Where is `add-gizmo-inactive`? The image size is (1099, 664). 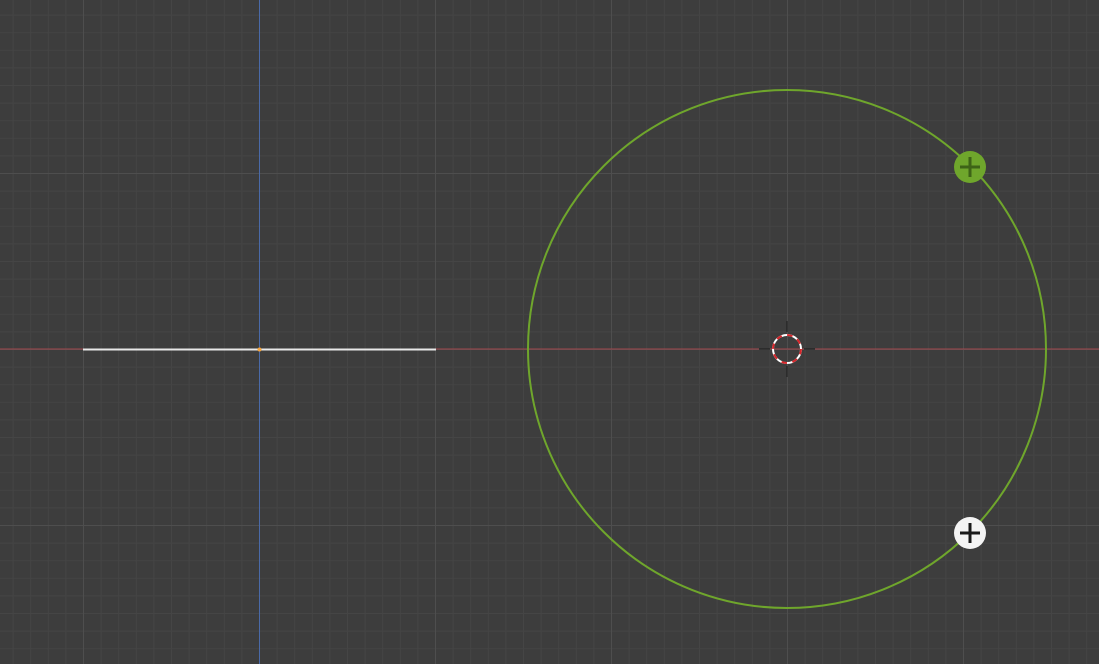
add-gizmo-inactive is located at coordinates (970, 533).